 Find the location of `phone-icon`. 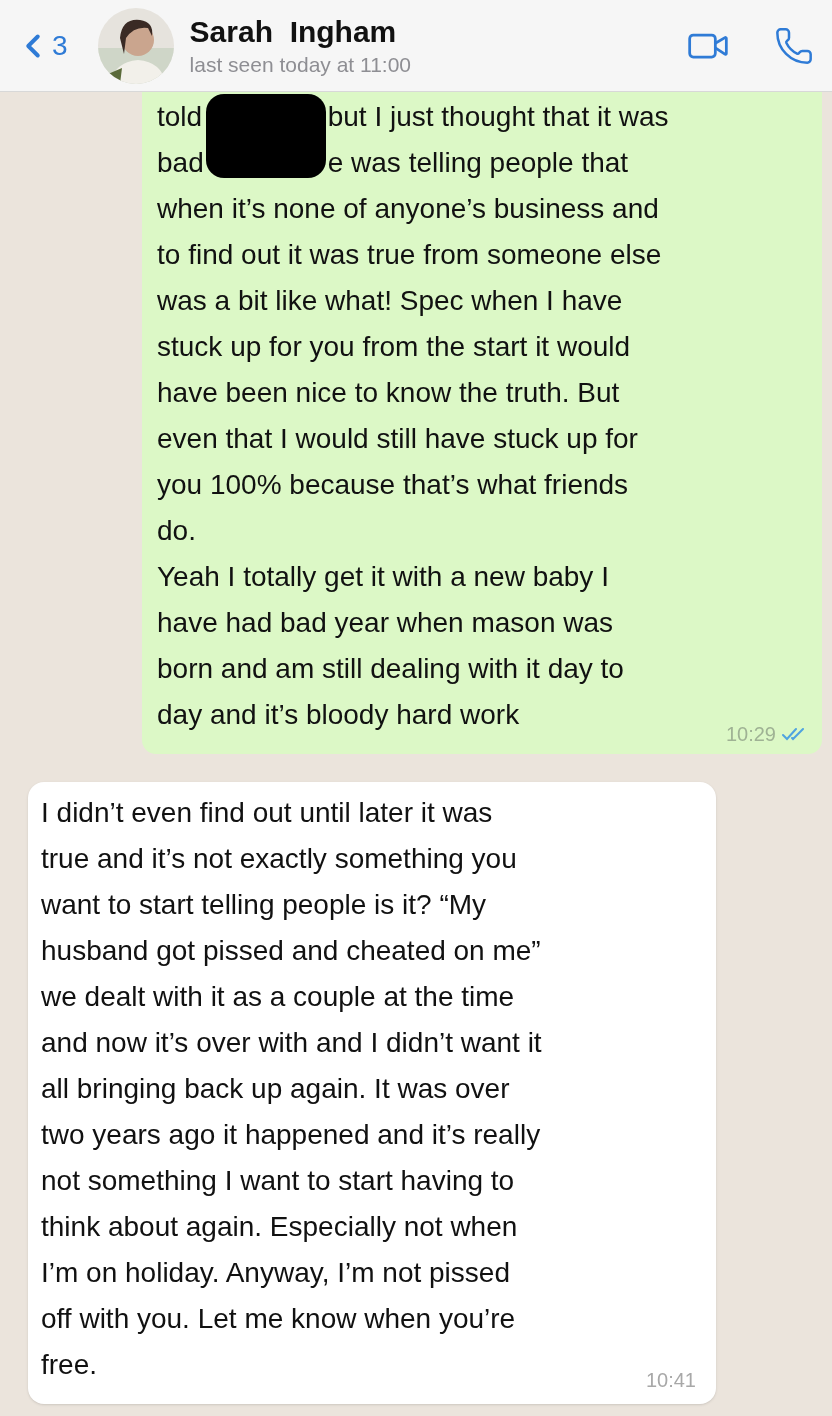

phone-icon is located at coordinates (794, 45).